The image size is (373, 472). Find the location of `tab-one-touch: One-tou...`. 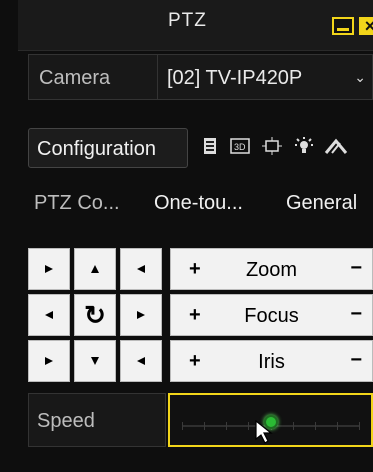

tab-one-touch: One-tou... is located at coordinates (198, 203).